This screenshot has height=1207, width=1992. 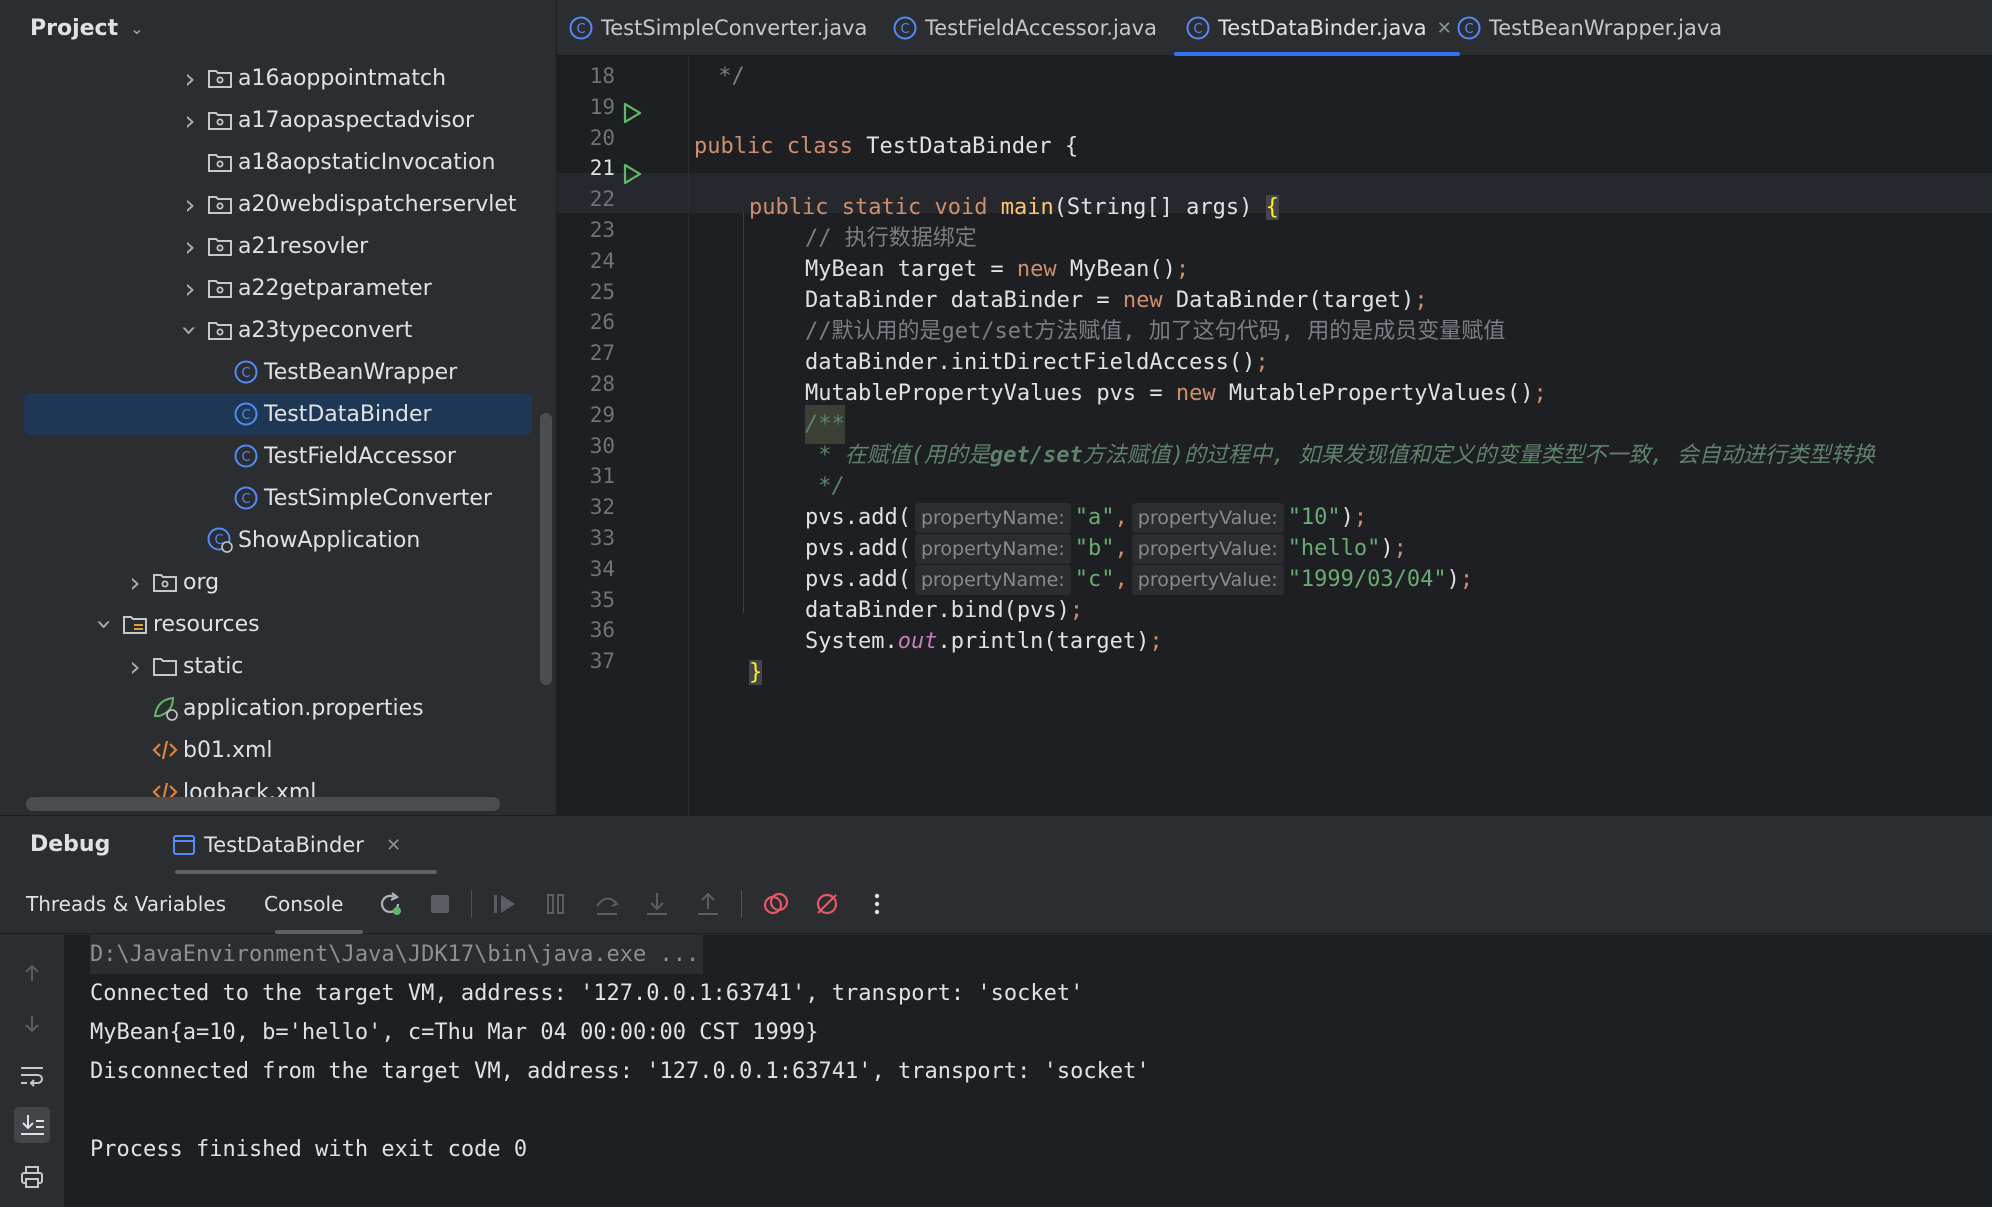 What do you see at coordinates (278, 372) in the screenshot?
I see `tree-item-testbeanwrapper: C TestBeanWrapper` at bounding box center [278, 372].